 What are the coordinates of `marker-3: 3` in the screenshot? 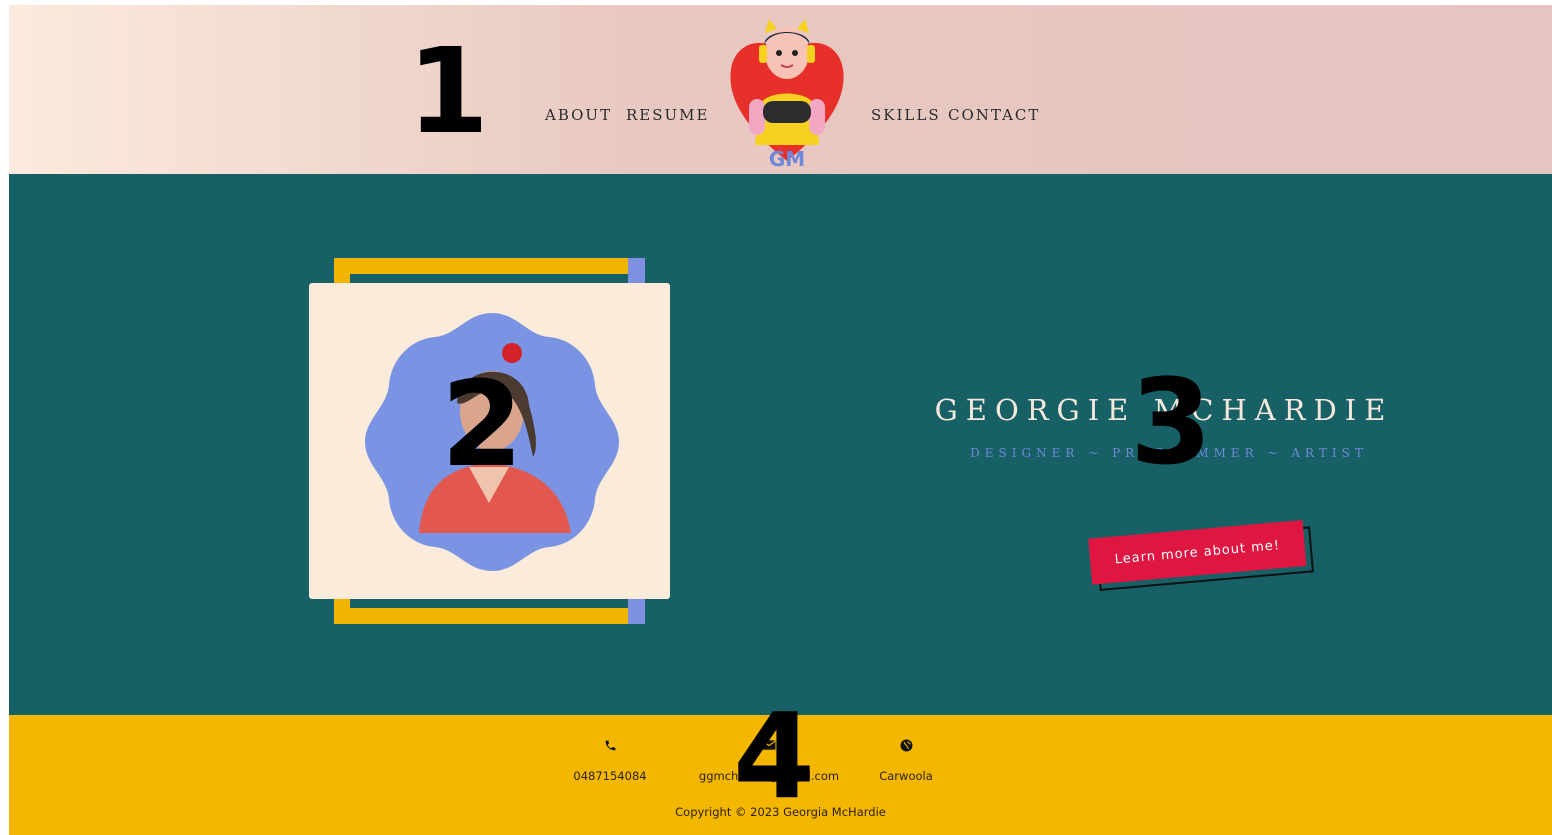 It's located at (1171, 422).